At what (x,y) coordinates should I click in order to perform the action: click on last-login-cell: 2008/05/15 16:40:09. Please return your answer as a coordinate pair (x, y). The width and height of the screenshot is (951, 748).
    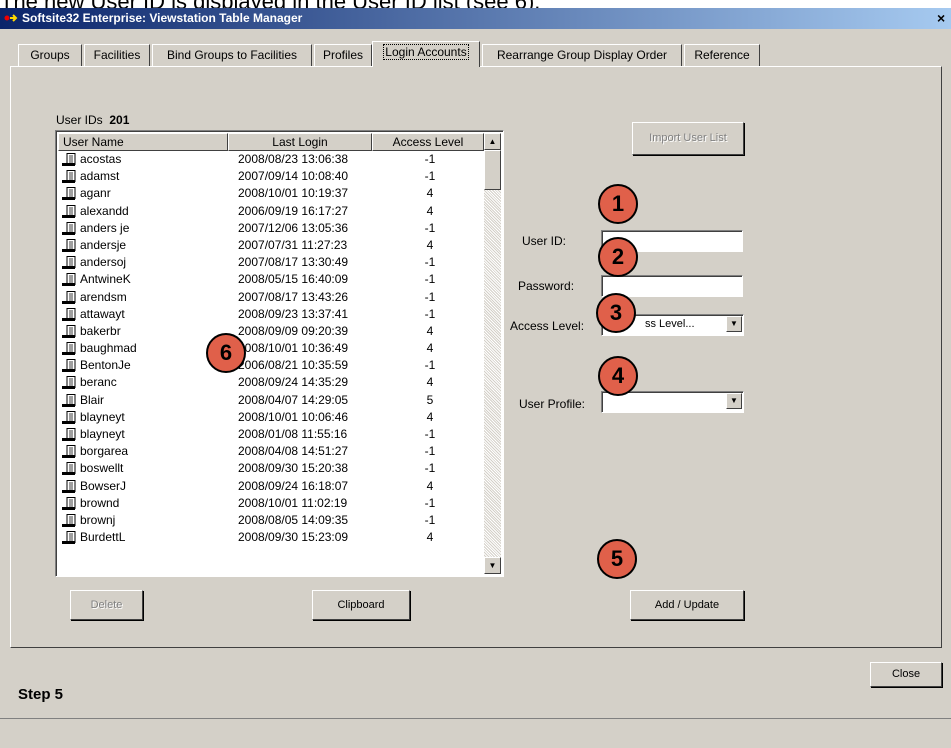
    Looking at the image, I should click on (293, 279).